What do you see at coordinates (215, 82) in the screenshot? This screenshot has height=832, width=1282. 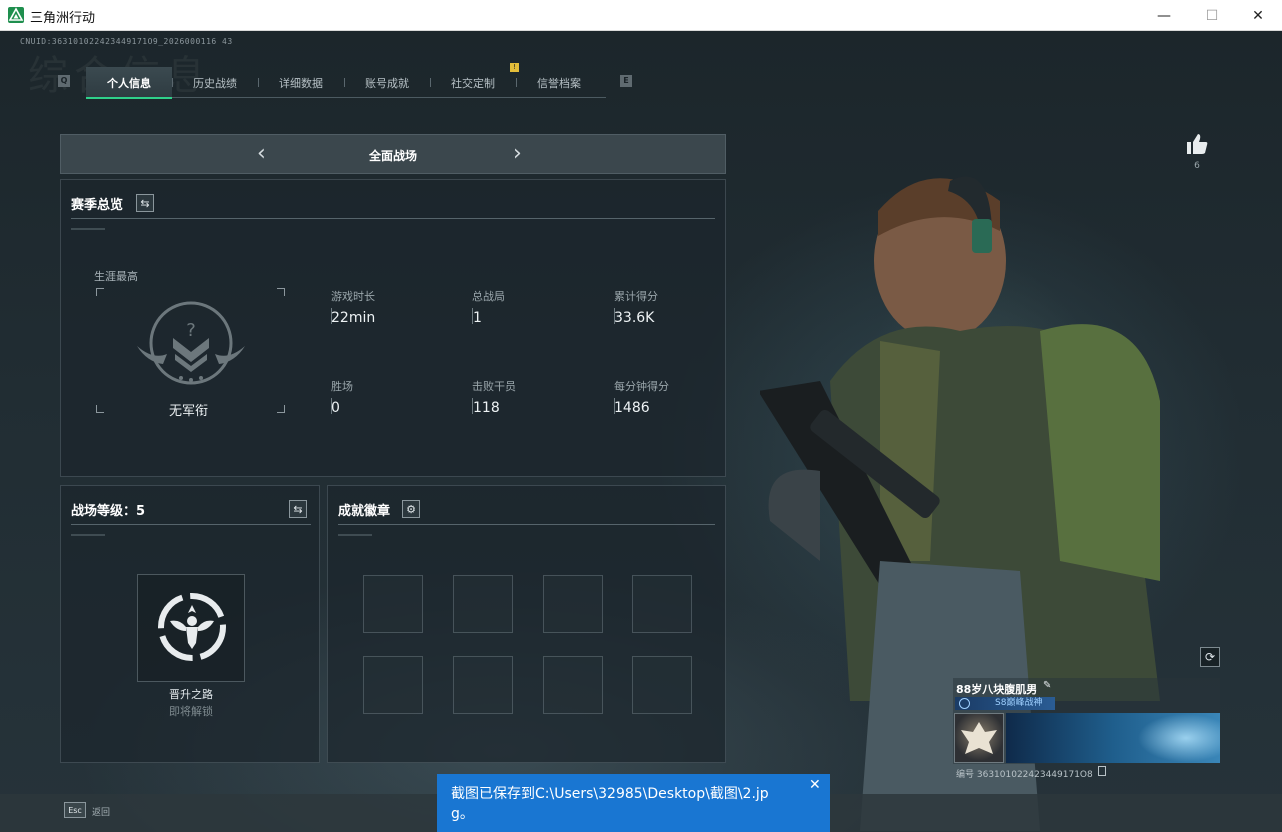 I see `tab-history: 历史战绩` at bounding box center [215, 82].